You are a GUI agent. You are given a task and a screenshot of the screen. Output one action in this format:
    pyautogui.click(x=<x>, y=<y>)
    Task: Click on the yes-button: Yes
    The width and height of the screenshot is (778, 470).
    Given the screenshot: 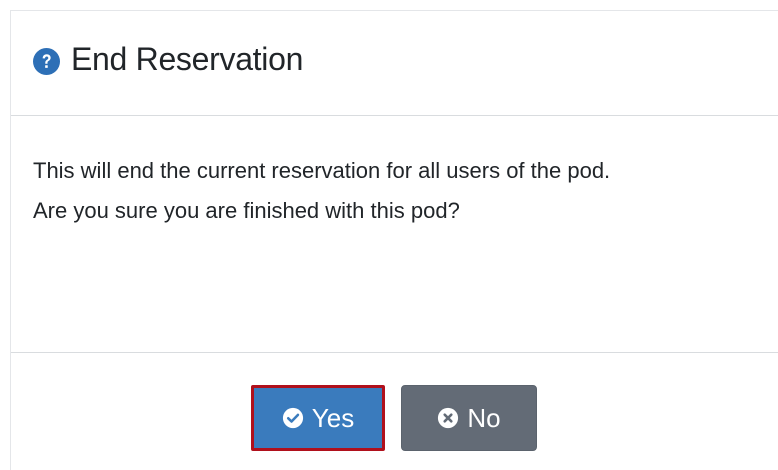 What is the action you would take?
    pyautogui.click(x=318, y=418)
    